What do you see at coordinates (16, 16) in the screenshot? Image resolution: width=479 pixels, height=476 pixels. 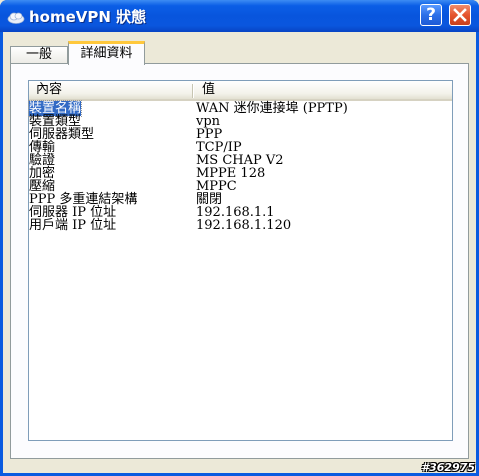 I see `network-cloud-icon` at bounding box center [16, 16].